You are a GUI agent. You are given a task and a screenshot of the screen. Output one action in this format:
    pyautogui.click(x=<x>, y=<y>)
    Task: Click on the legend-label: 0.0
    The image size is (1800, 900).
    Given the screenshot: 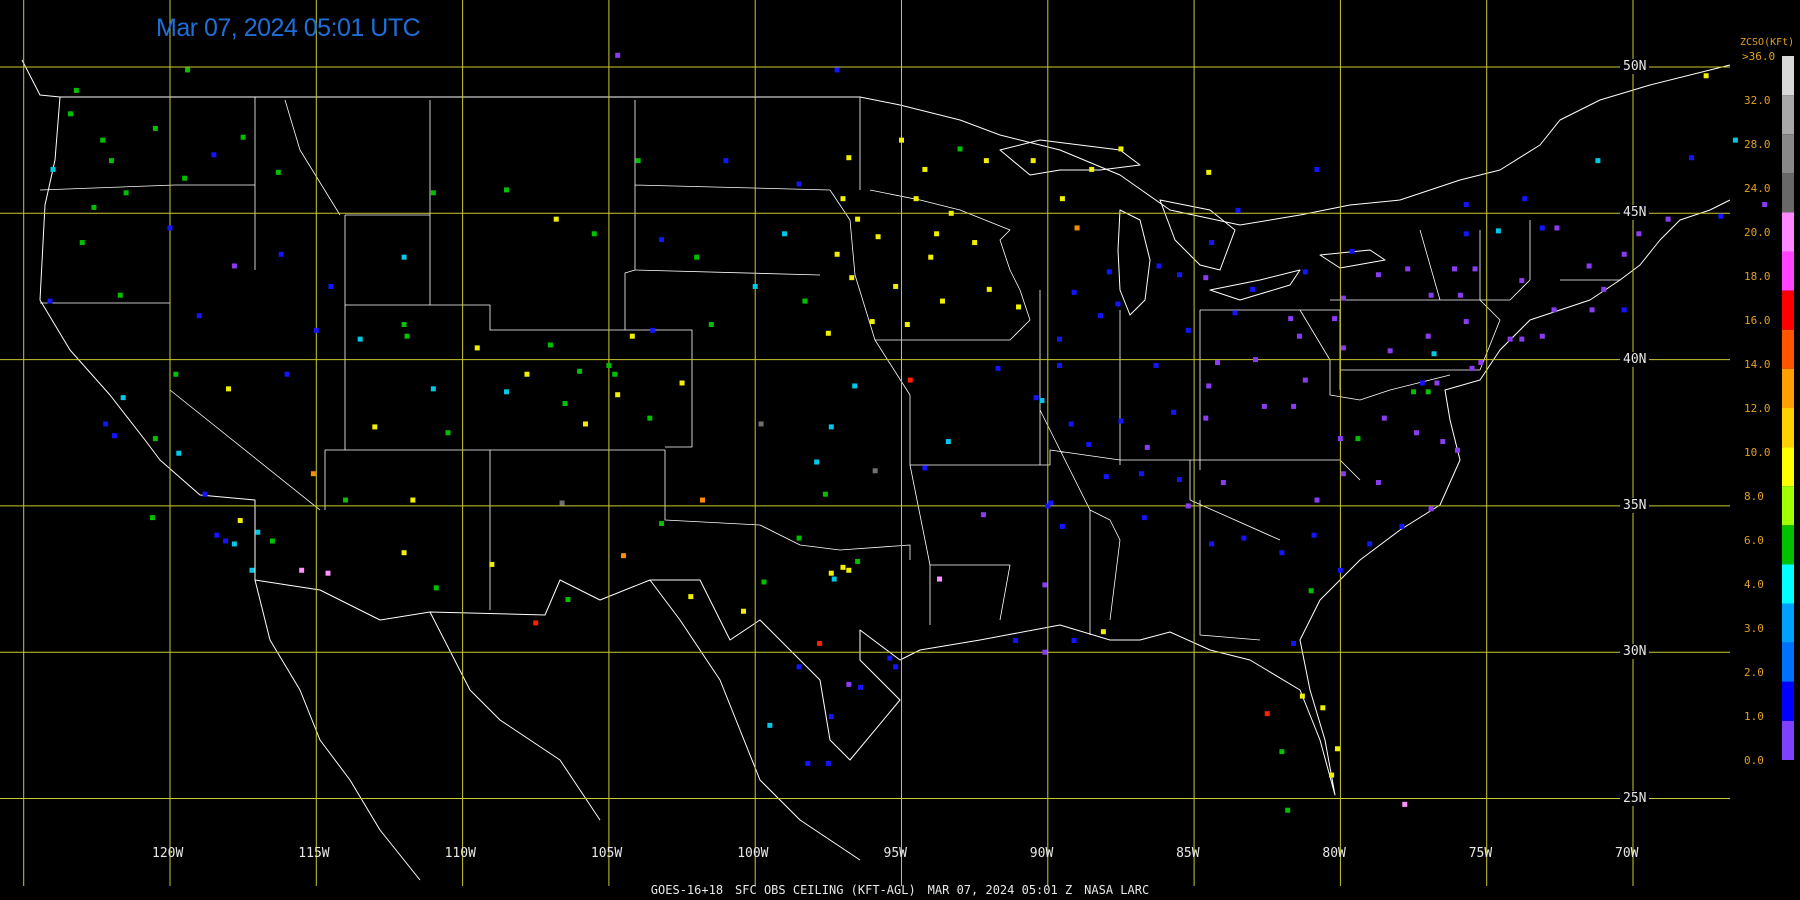 What is the action you would take?
    pyautogui.click(x=1754, y=760)
    